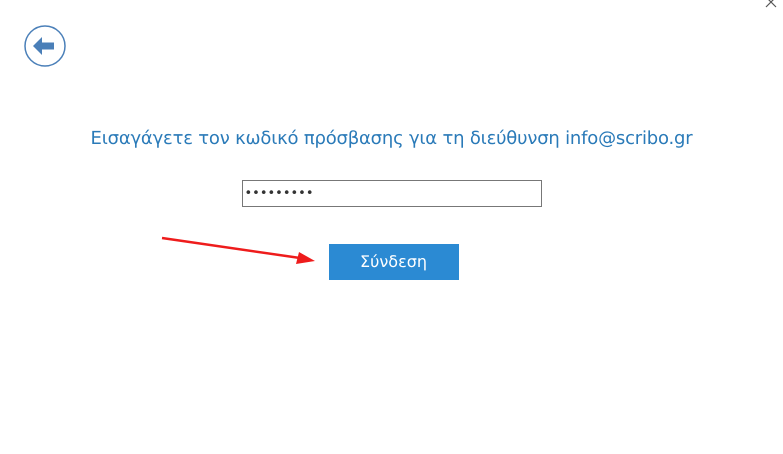 The width and height of the screenshot is (783, 454). I want to click on password-prompt: Εισαγάγετε τον κωδικό πρόσβασης για τη διεύθυνση info@scribo.gr, so click(391, 139).